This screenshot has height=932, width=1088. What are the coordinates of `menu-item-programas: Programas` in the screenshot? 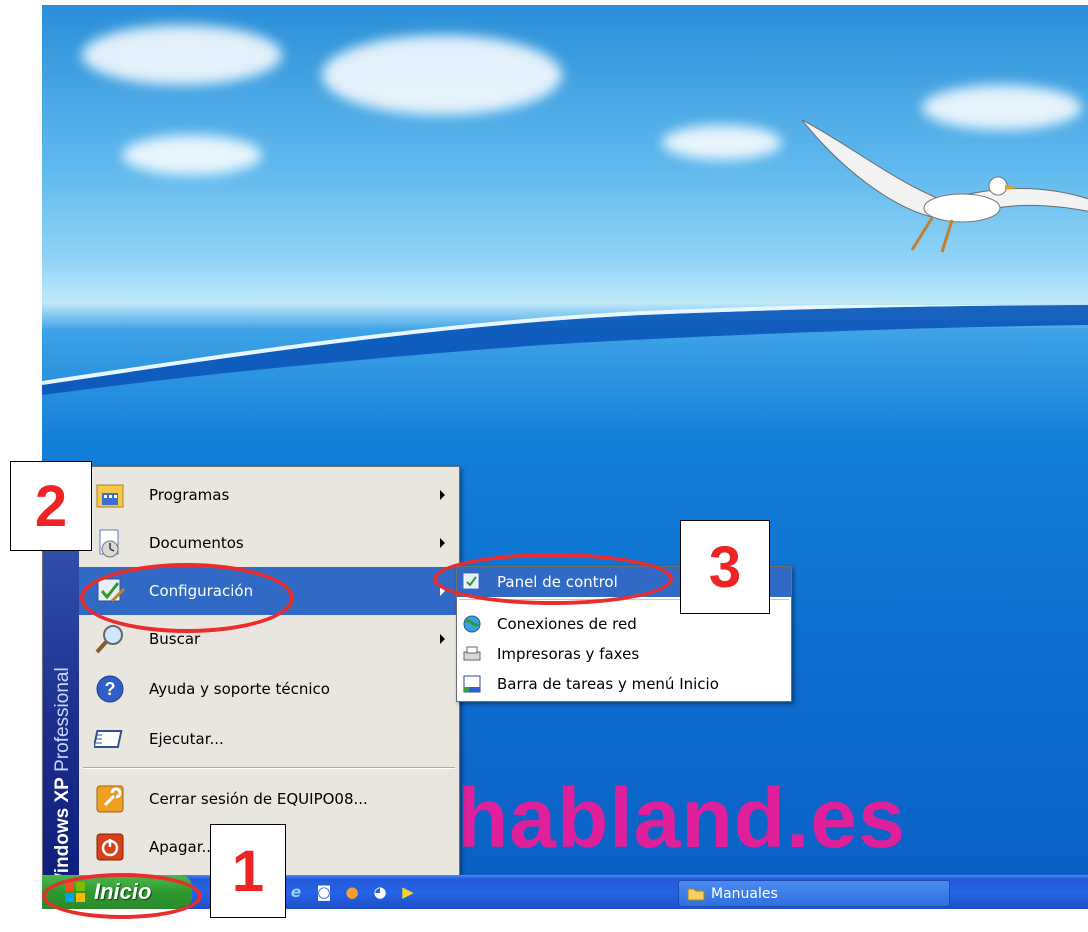 It's located at (269, 495).